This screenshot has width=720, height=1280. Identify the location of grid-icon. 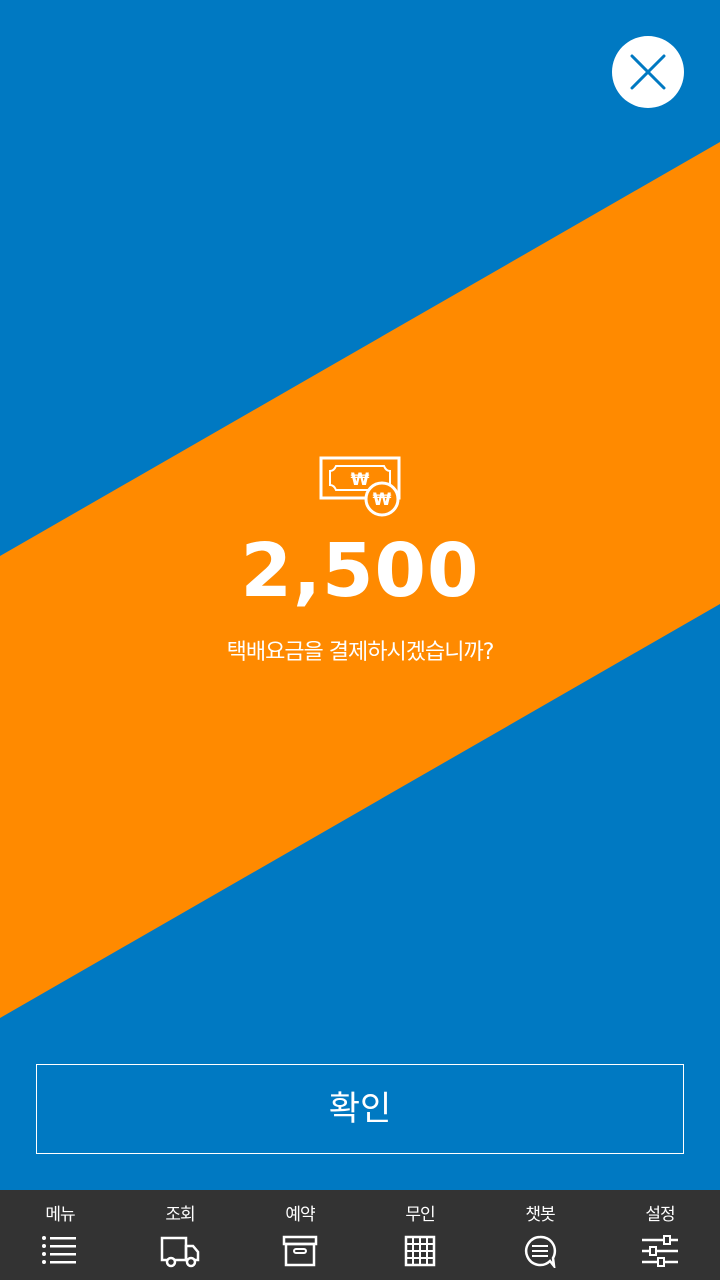
(420, 1251).